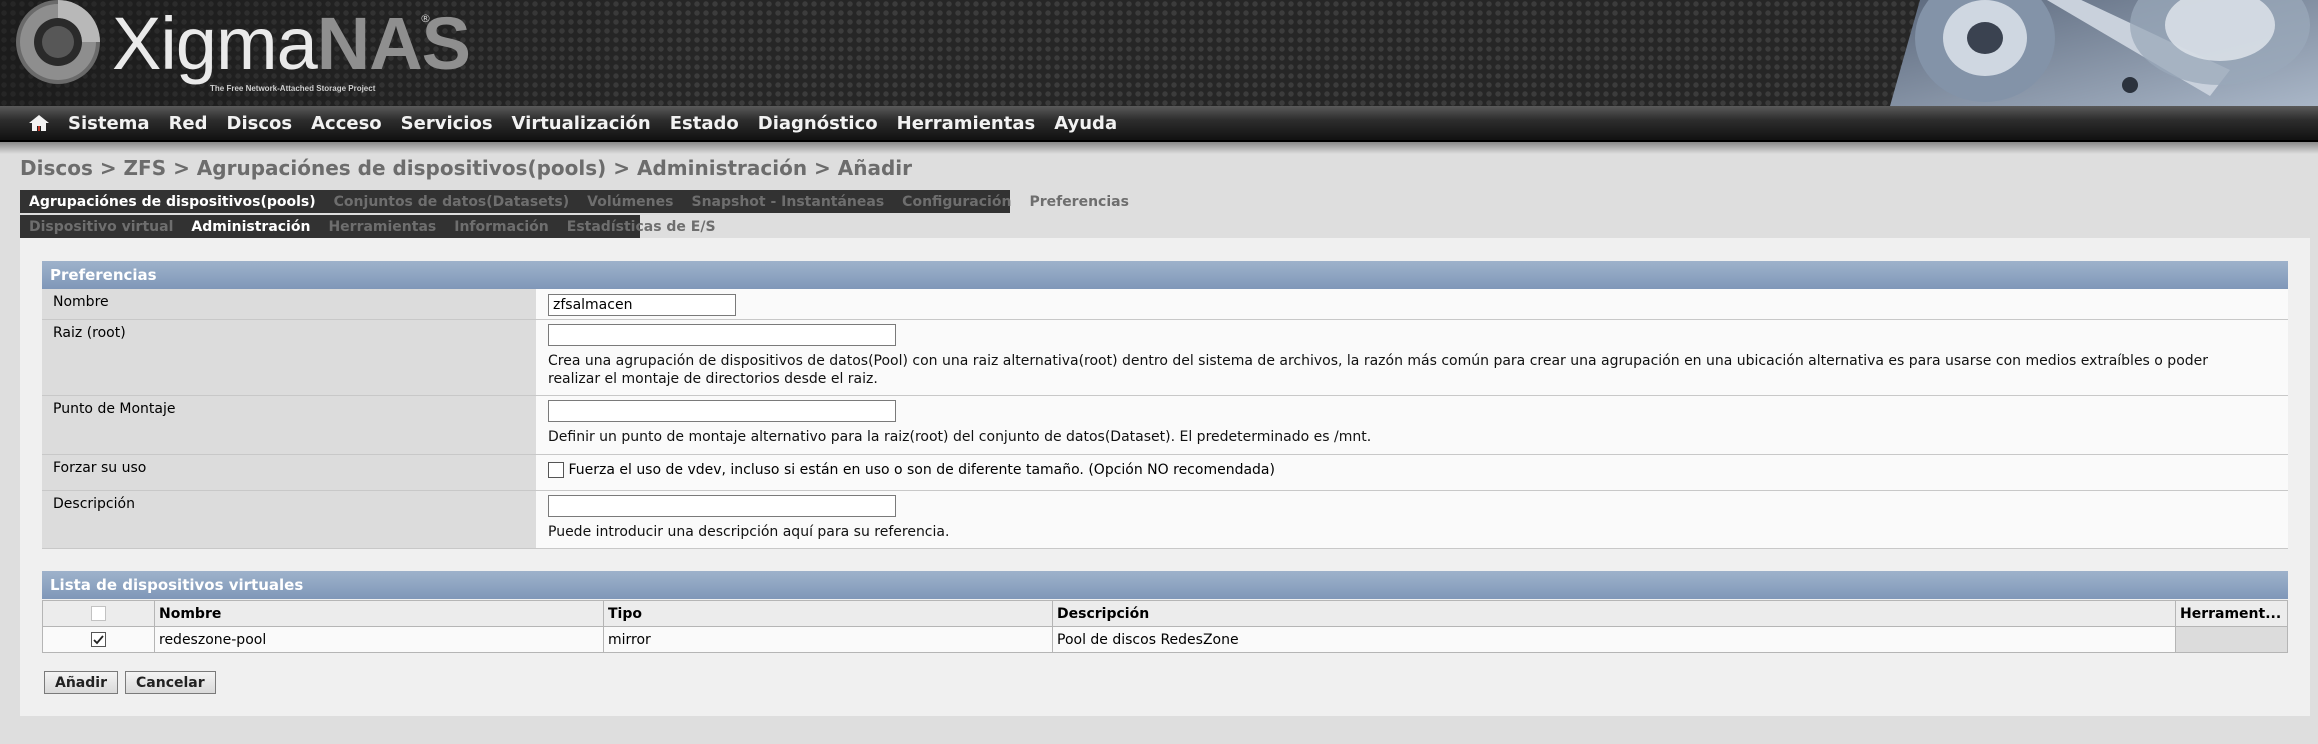 This screenshot has height=744, width=2318. What do you see at coordinates (630, 202) in the screenshot?
I see `tab-volumenes: Volúmenes` at bounding box center [630, 202].